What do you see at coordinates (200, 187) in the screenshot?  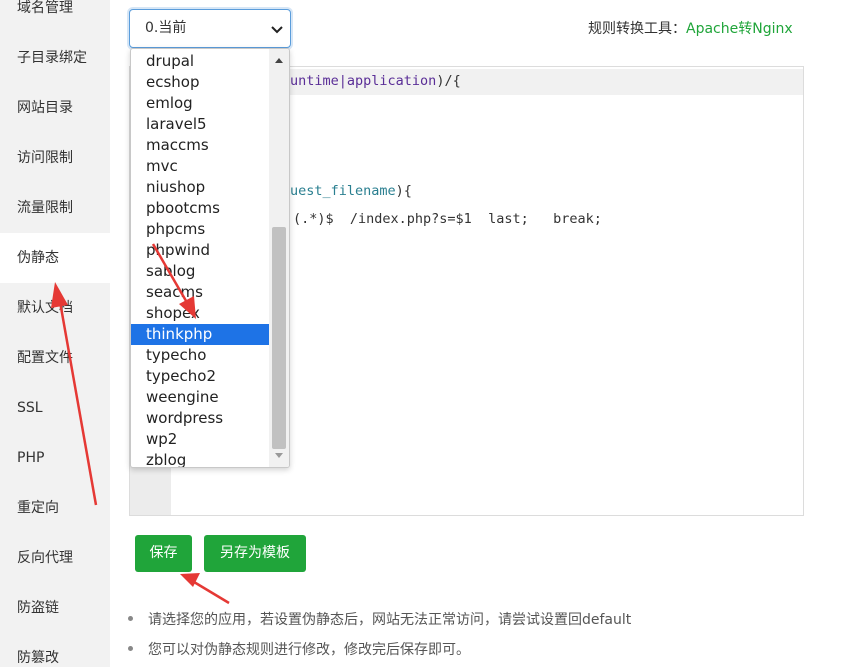 I see `option-niushop: niushop` at bounding box center [200, 187].